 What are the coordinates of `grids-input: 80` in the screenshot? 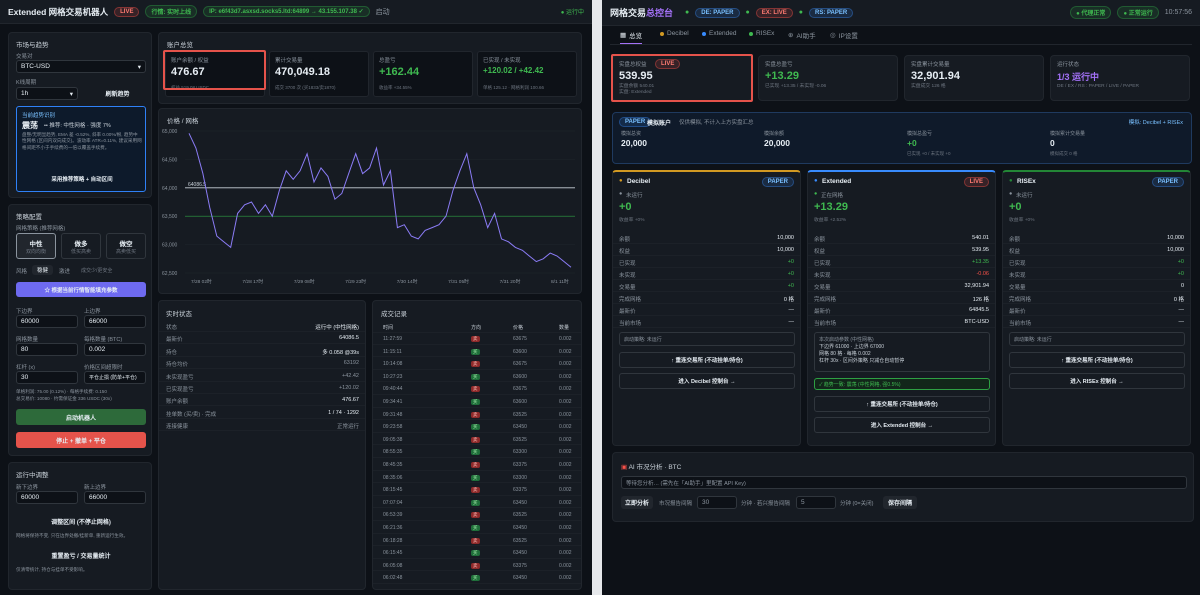 It's located at (47, 349).